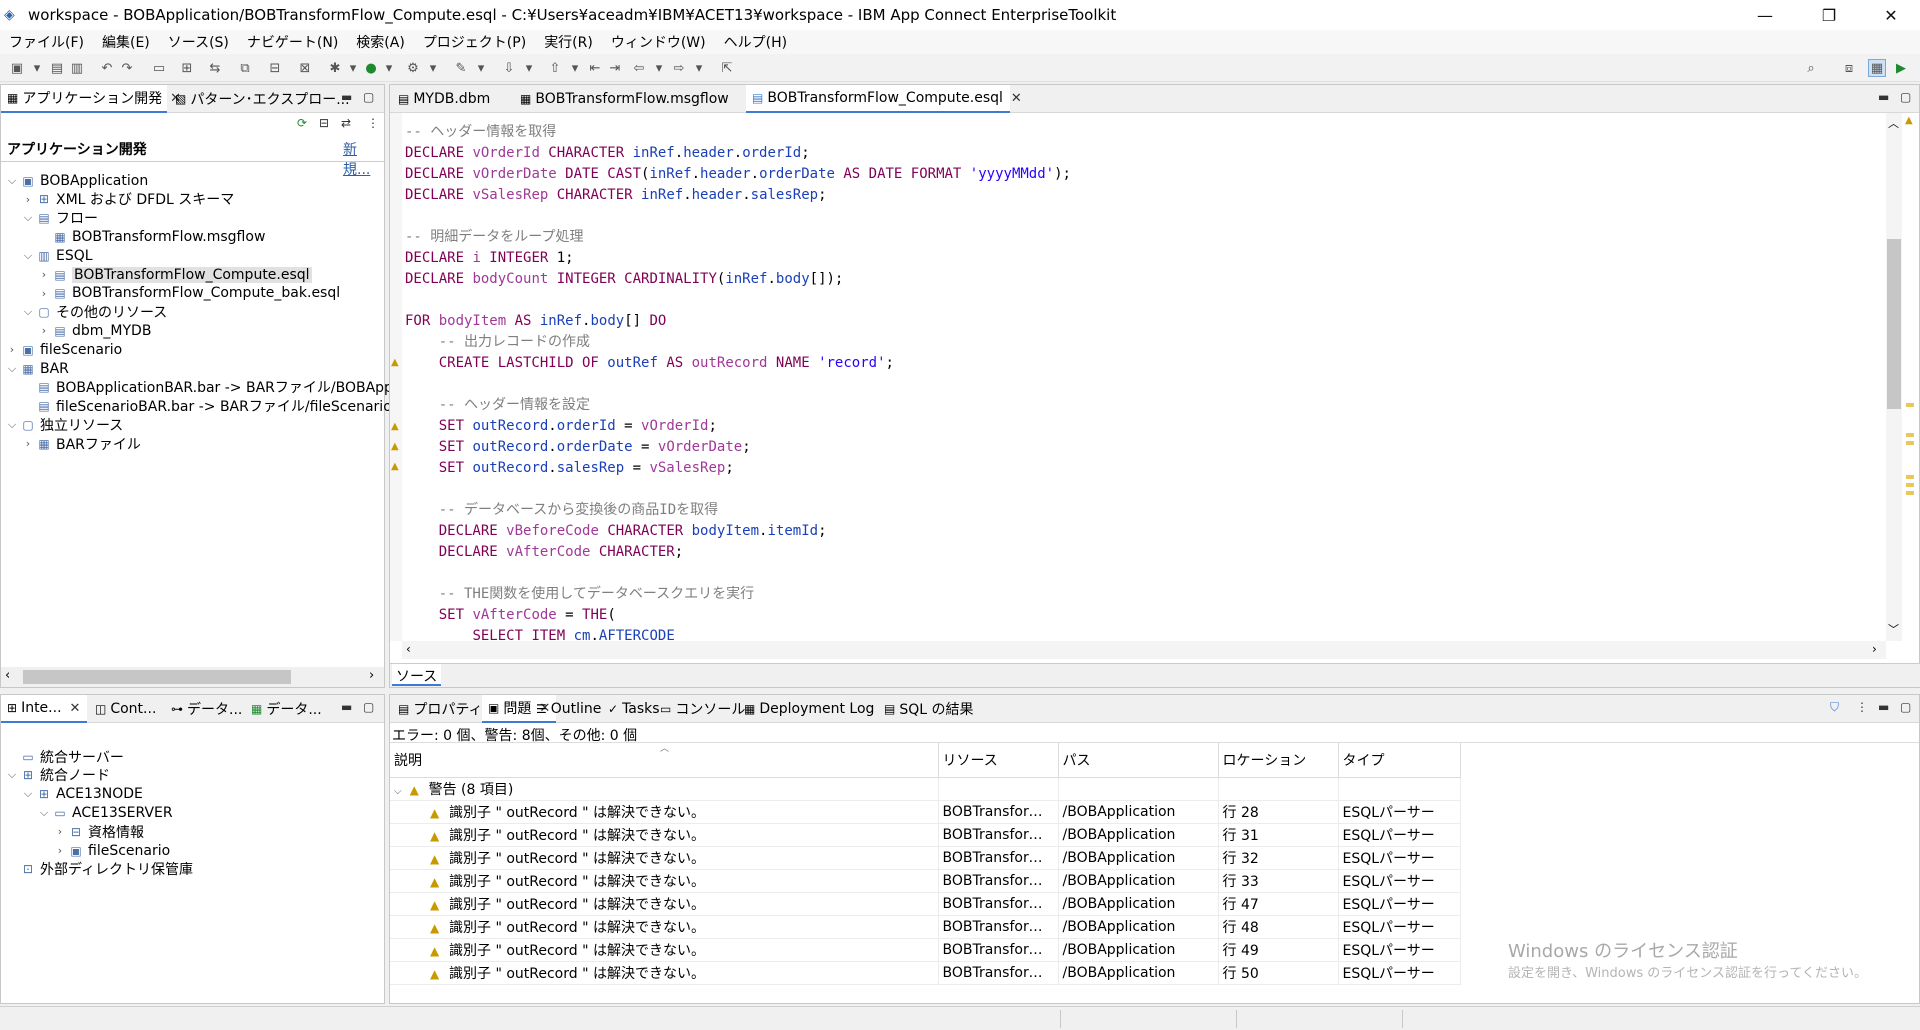  What do you see at coordinates (245, 68) in the screenshot?
I see `deploy-icon: ⧉` at bounding box center [245, 68].